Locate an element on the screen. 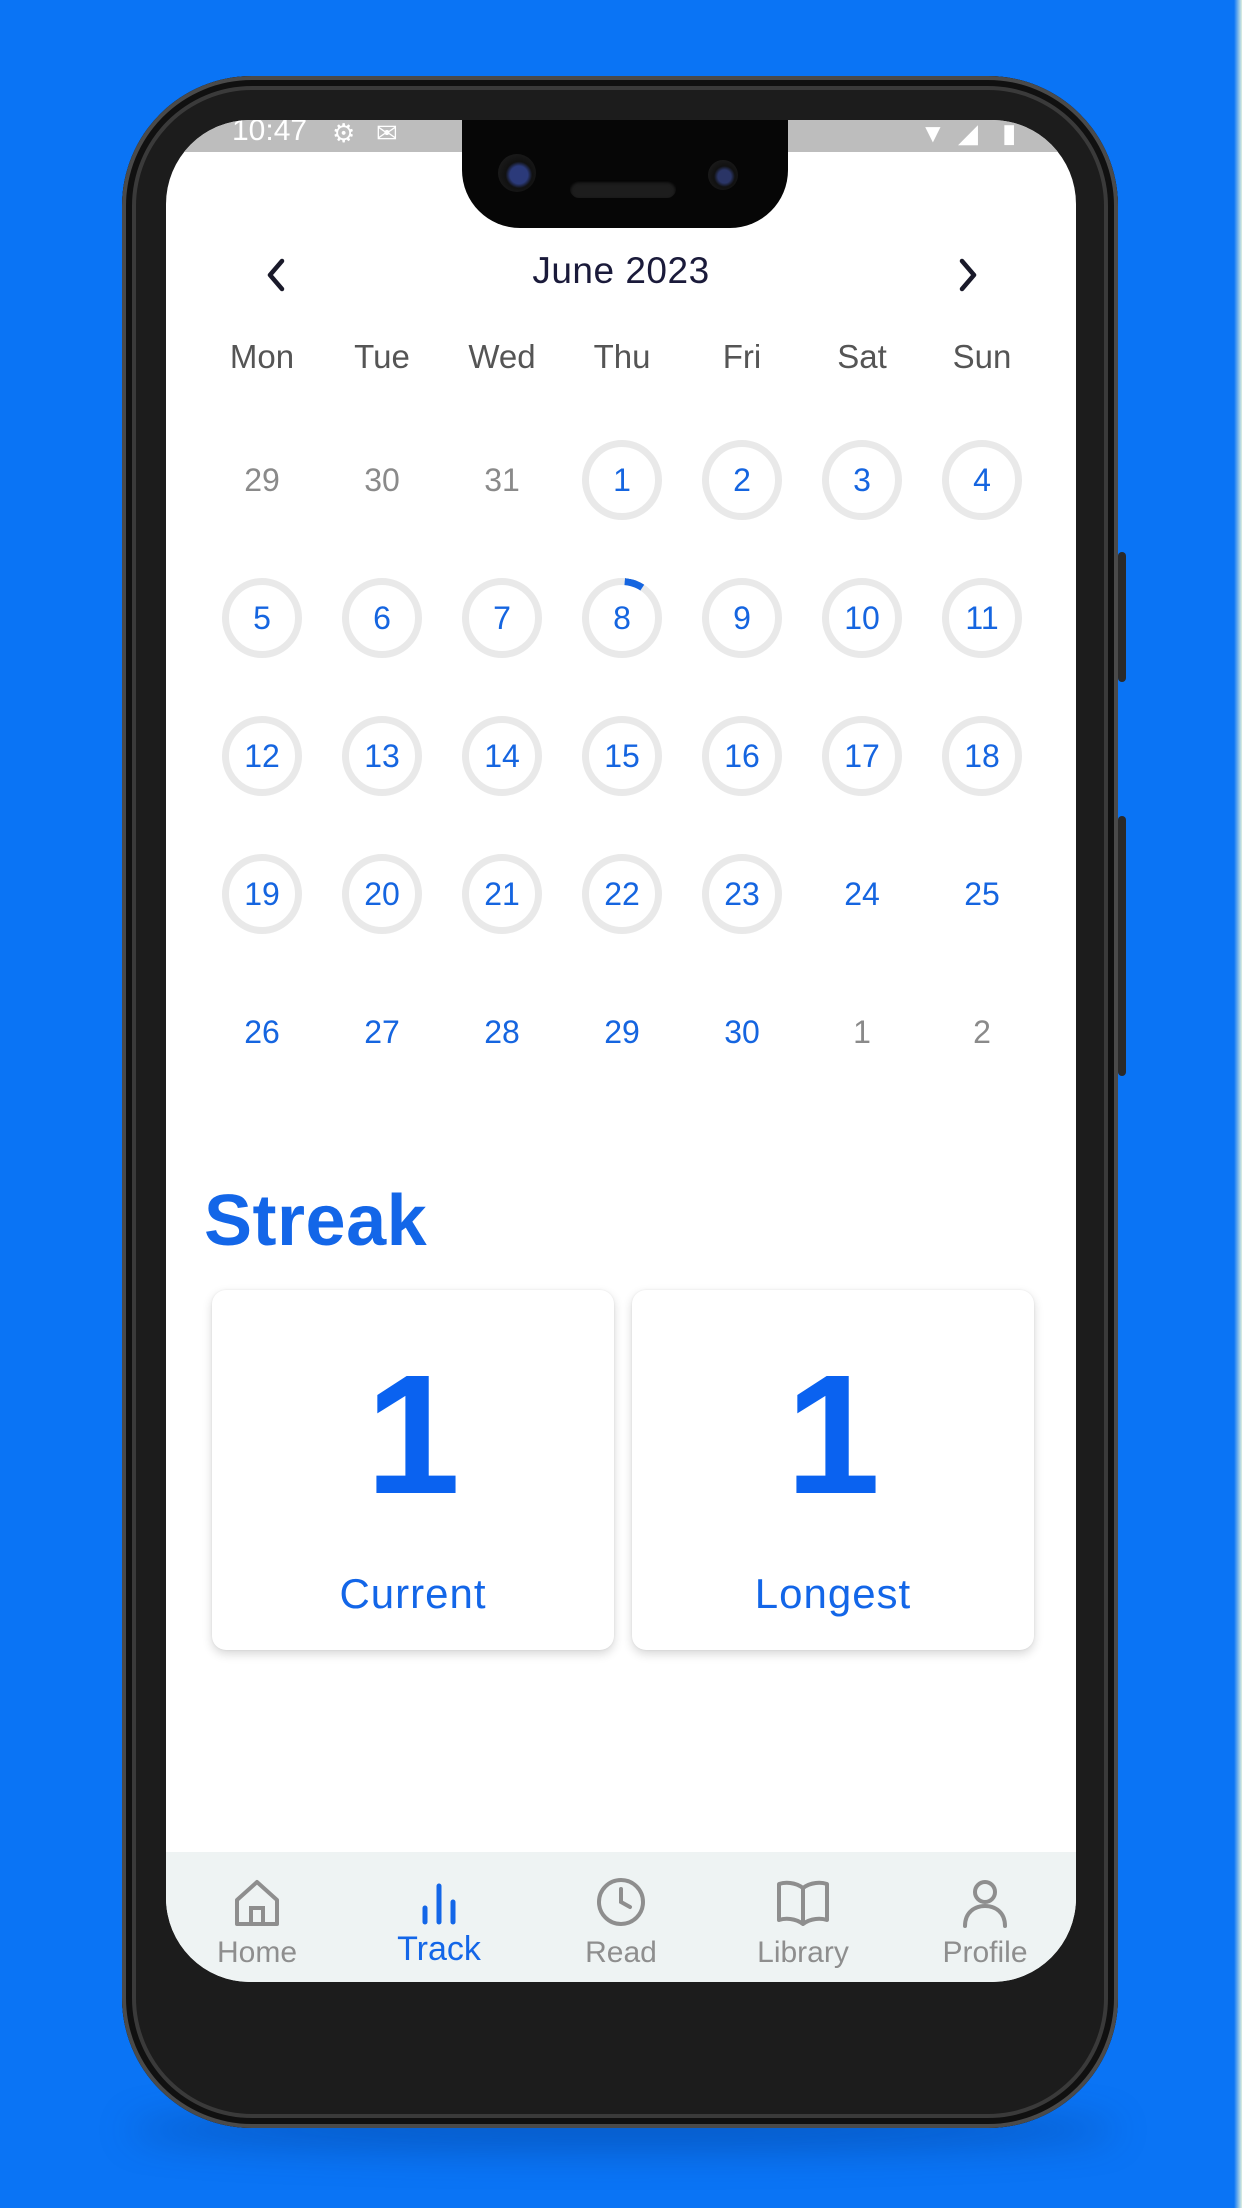  calendar-day: 27 is located at coordinates (382, 1032).